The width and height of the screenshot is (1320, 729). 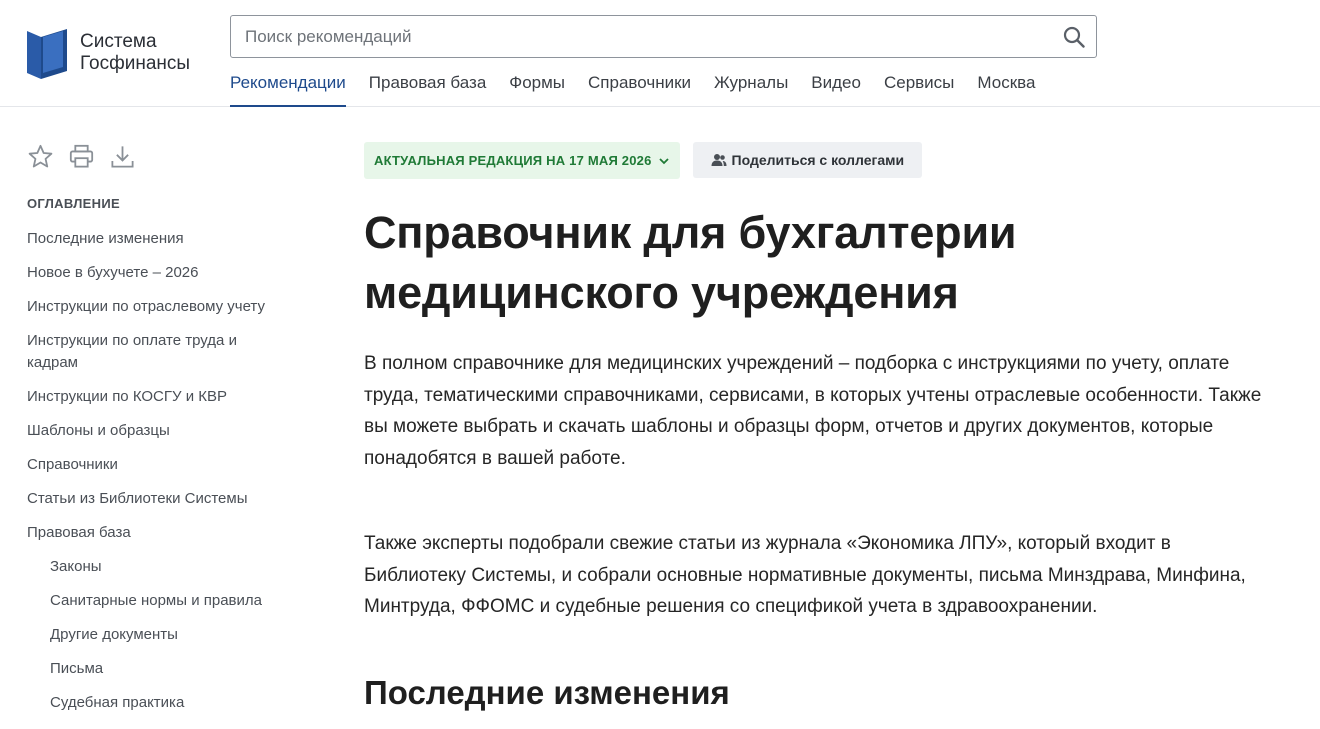 I want to click on toc-item: Справочники, so click(x=162, y=465).